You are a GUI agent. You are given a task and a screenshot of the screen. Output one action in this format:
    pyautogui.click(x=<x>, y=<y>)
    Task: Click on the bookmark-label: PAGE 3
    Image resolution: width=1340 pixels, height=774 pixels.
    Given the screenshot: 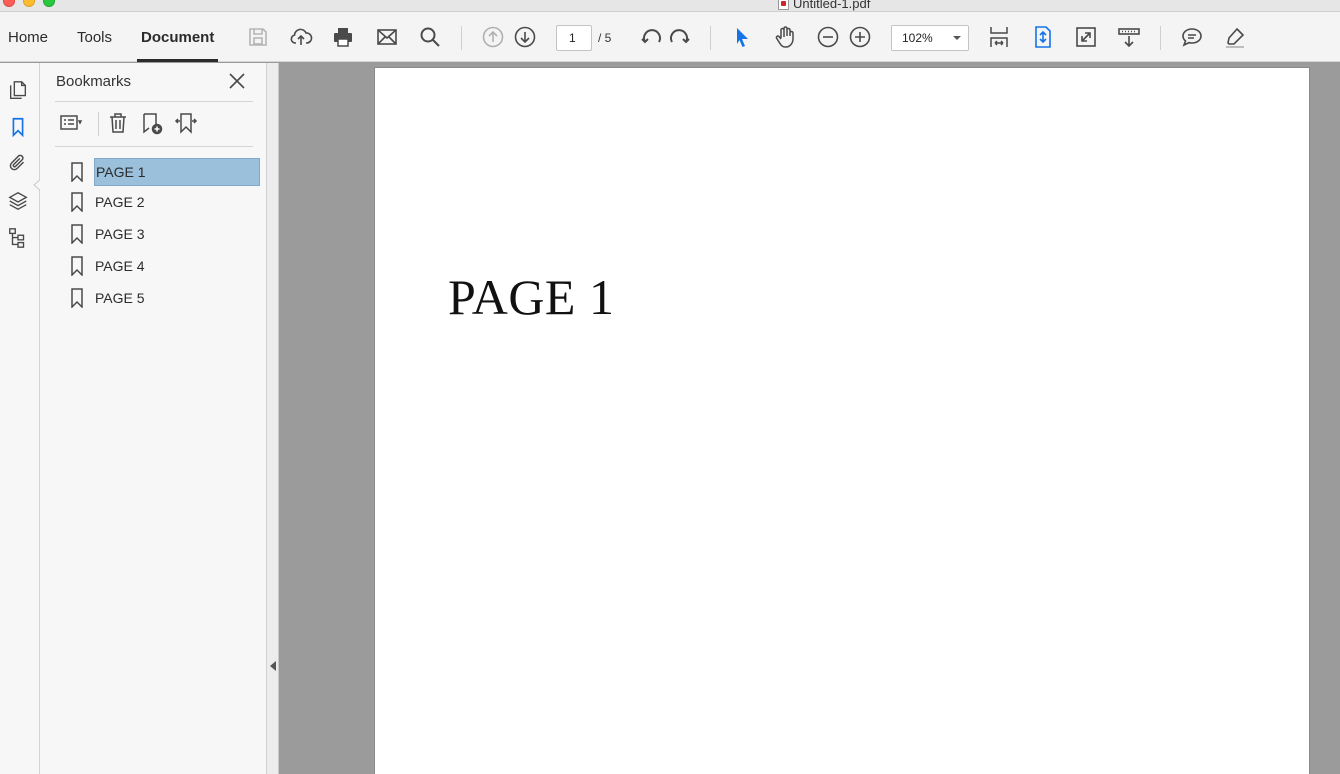 What is the action you would take?
    pyautogui.click(x=120, y=234)
    